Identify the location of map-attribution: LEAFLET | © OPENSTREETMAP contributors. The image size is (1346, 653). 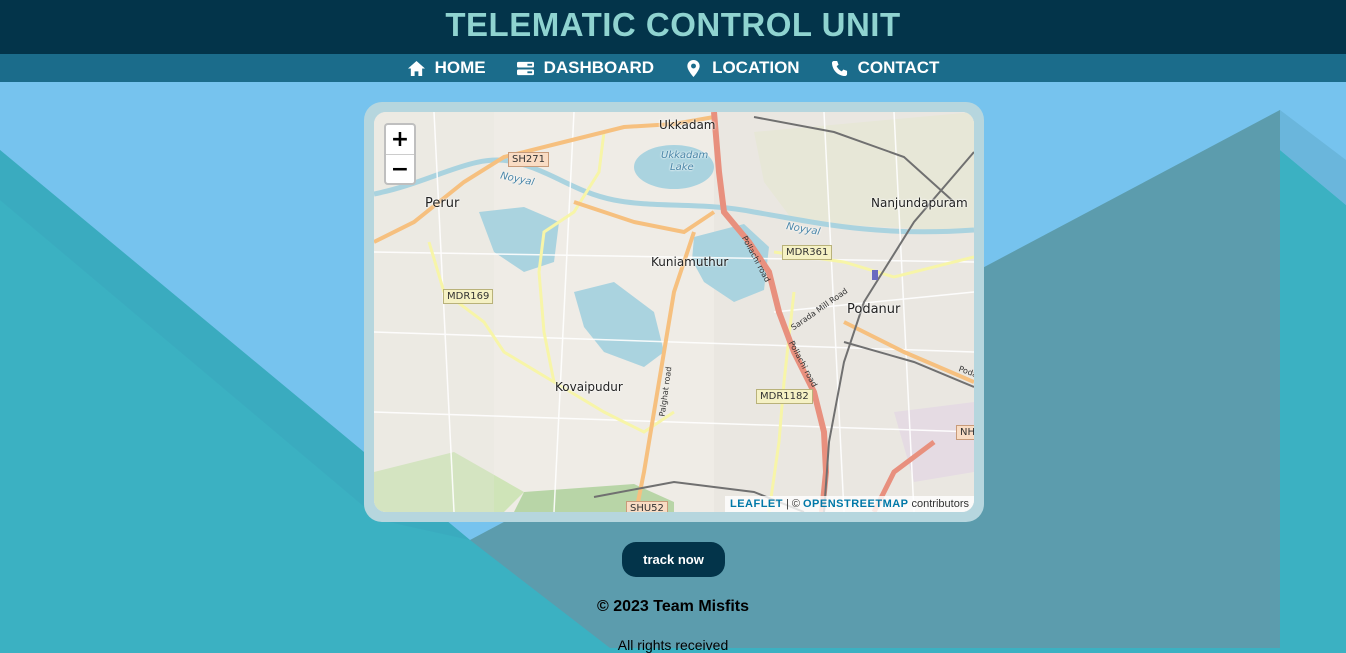
(849, 504).